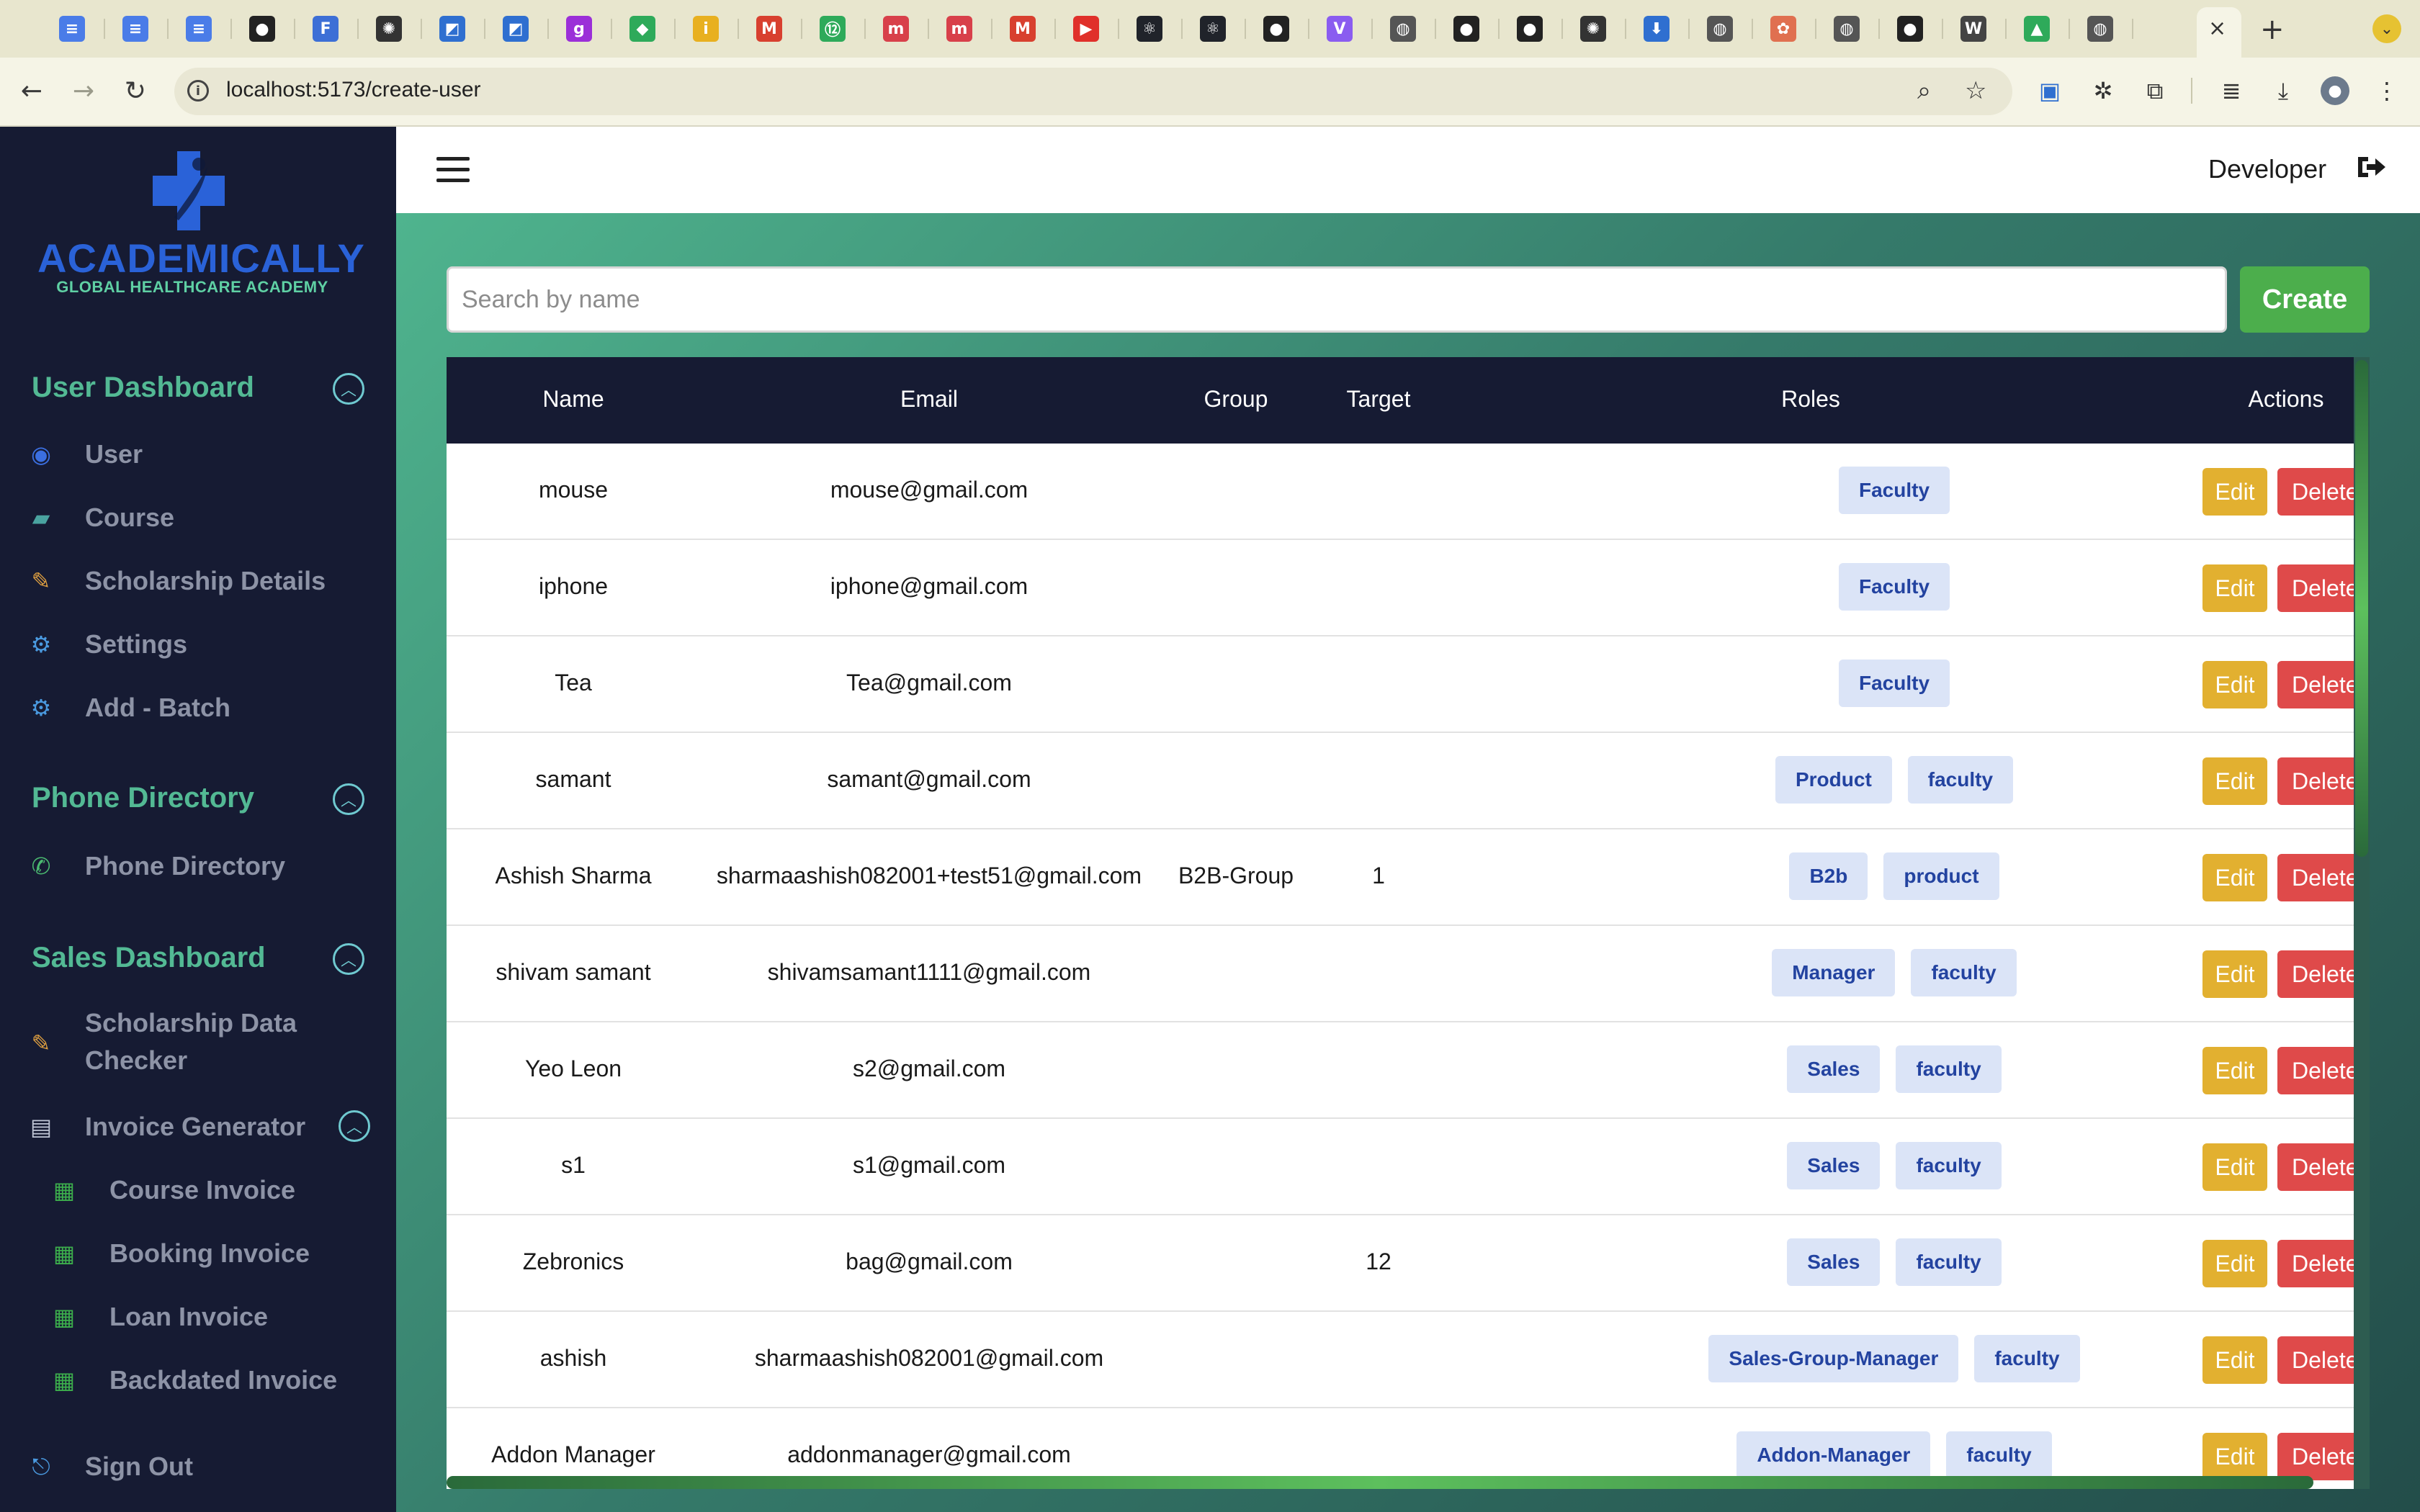 The height and width of the screenshot is (1512, 2420). Describe the element at coordinates (198, 1253) in the screenshot. I see `sidebar-item-booking-invoice: ▦ Booking Invoice` at that location.